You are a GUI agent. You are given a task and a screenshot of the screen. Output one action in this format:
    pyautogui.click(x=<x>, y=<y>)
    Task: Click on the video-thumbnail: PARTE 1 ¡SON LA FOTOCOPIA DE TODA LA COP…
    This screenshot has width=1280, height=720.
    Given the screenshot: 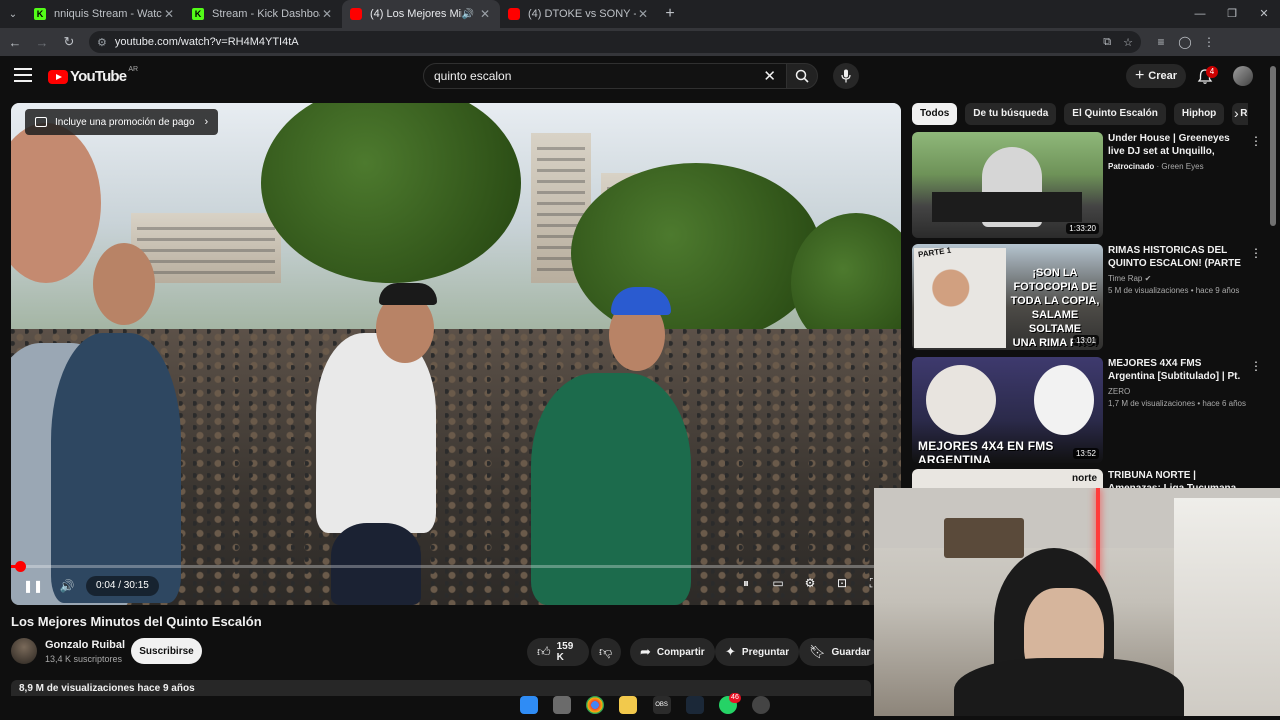 What is the action you would take?
    pyautogui.click(x=1007, y=297)
    